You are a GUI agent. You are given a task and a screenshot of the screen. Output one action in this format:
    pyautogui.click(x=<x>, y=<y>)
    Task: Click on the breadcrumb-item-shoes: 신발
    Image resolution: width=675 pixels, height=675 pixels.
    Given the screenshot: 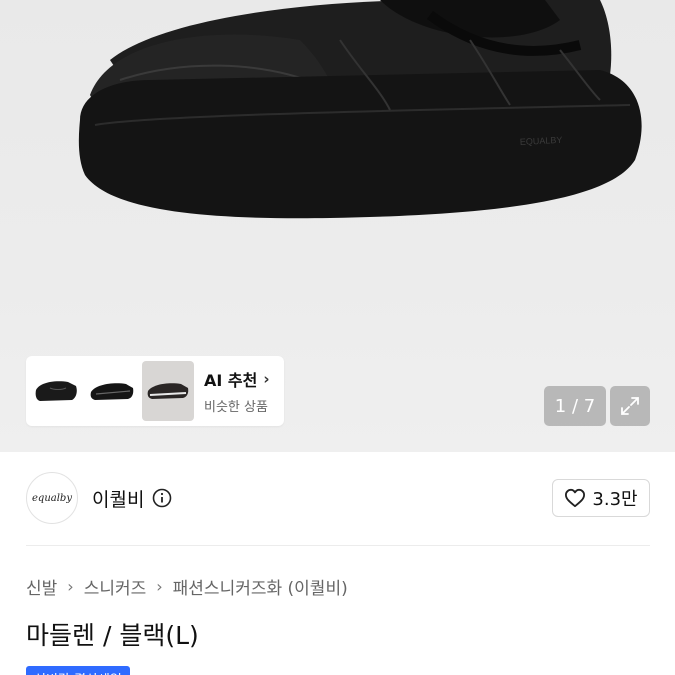 What is the action you would take?
    pyautogui.click(x=41, y=586)
    